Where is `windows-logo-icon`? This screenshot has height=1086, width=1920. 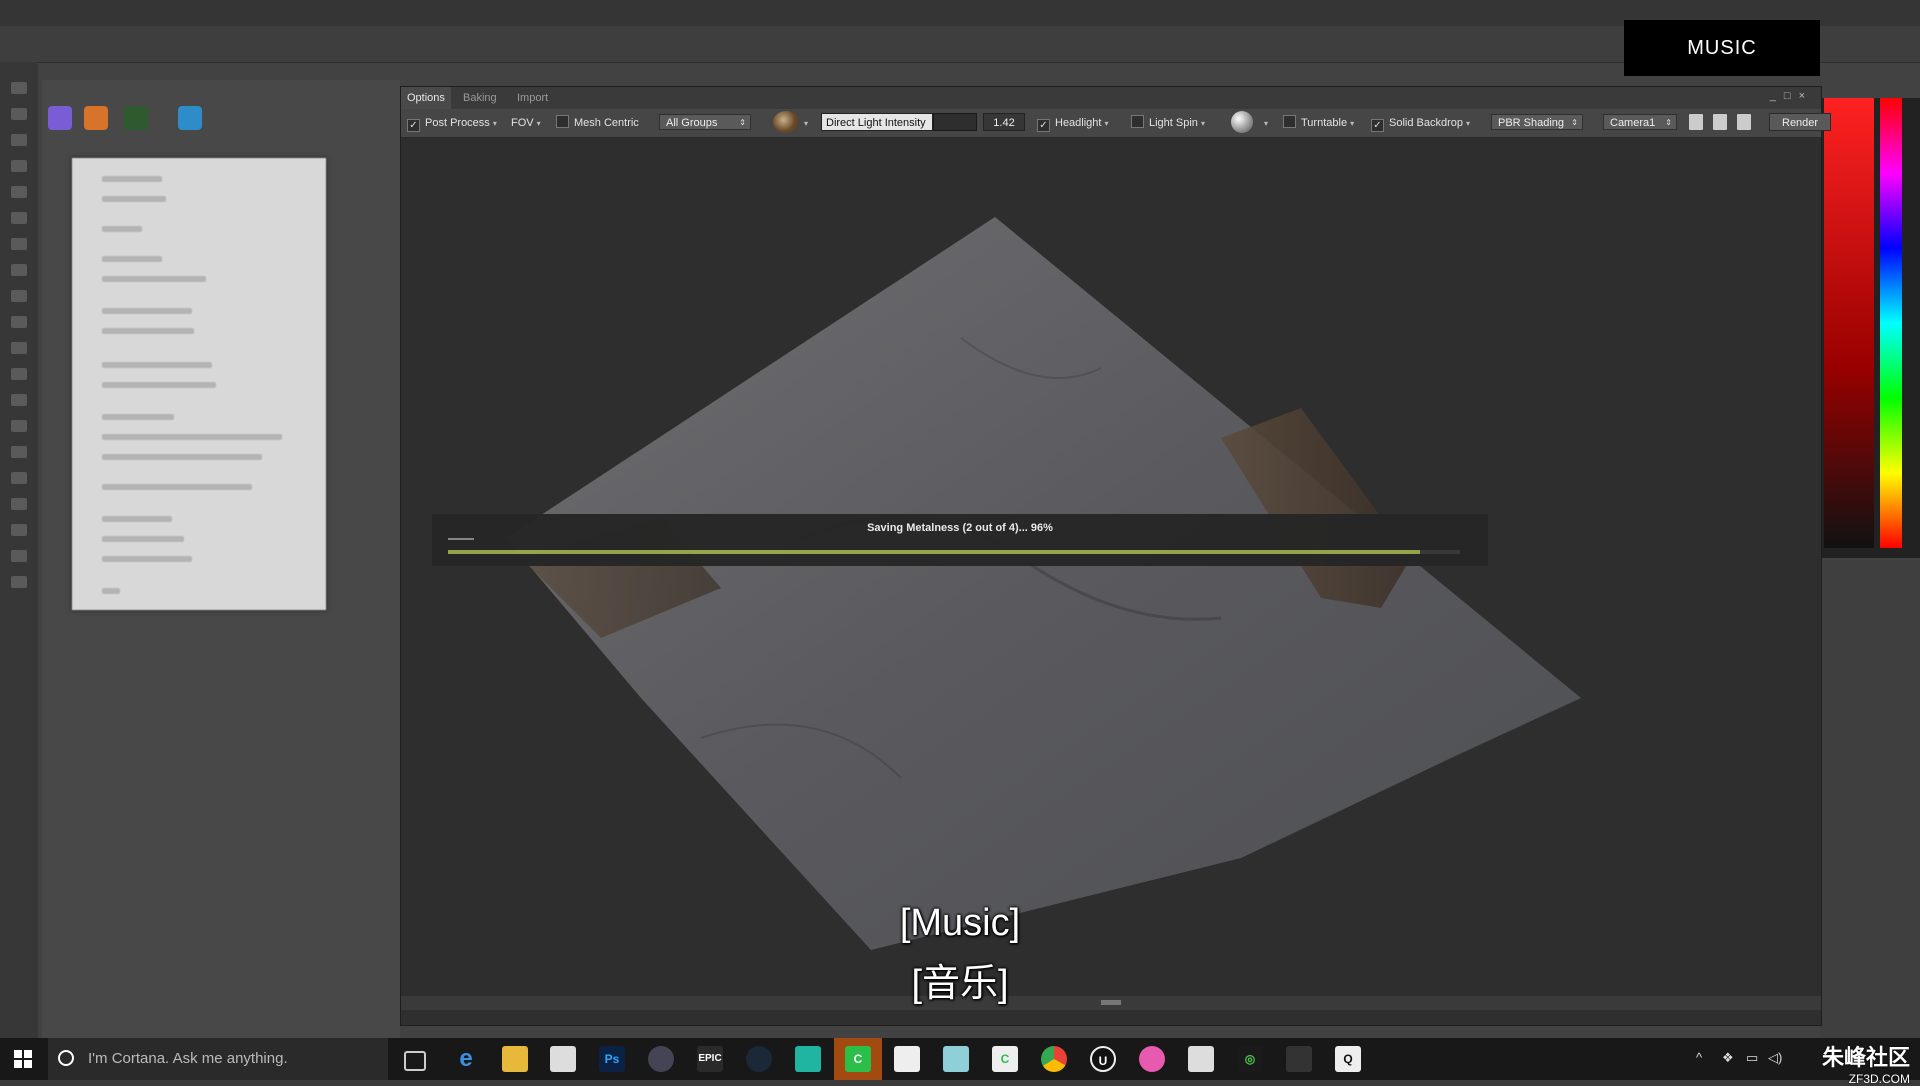 windows-logo-icon is located at coordinates (23, 1059).